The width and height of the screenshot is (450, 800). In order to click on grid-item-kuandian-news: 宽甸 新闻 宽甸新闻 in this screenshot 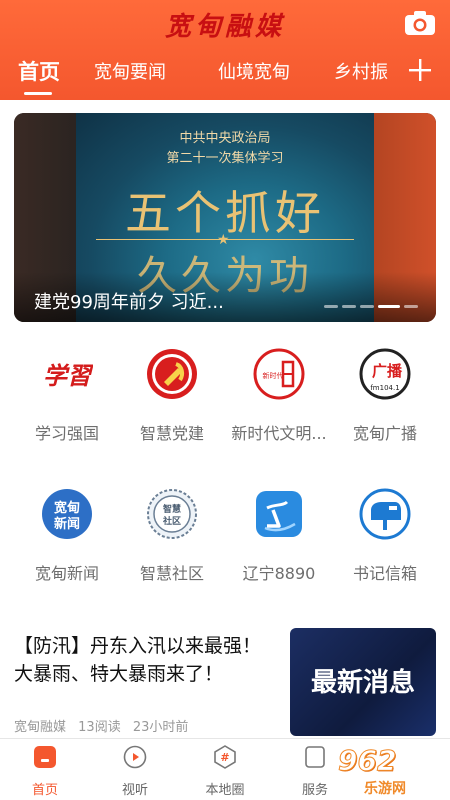, I will do `click(67, 538)`.